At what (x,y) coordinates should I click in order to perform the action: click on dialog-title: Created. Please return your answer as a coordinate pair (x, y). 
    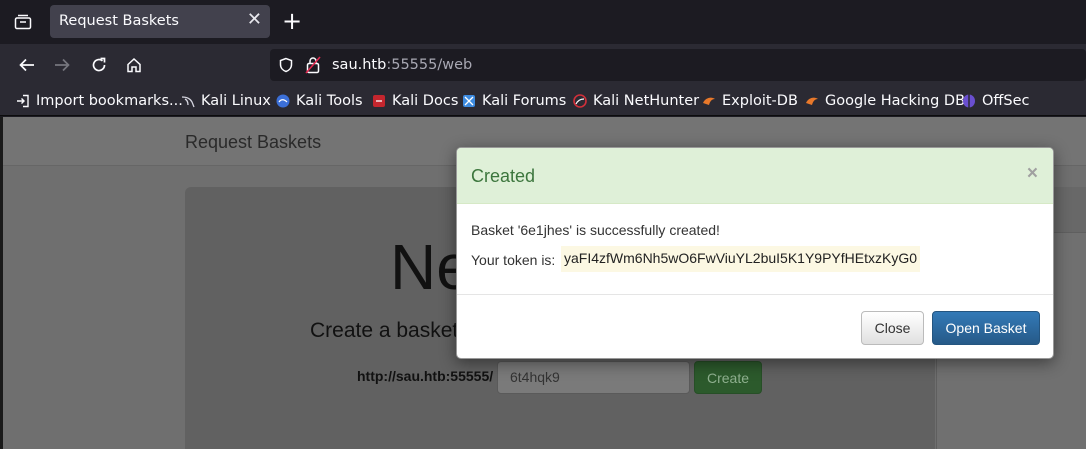
    Looking at the image, I should click on (503, 176).